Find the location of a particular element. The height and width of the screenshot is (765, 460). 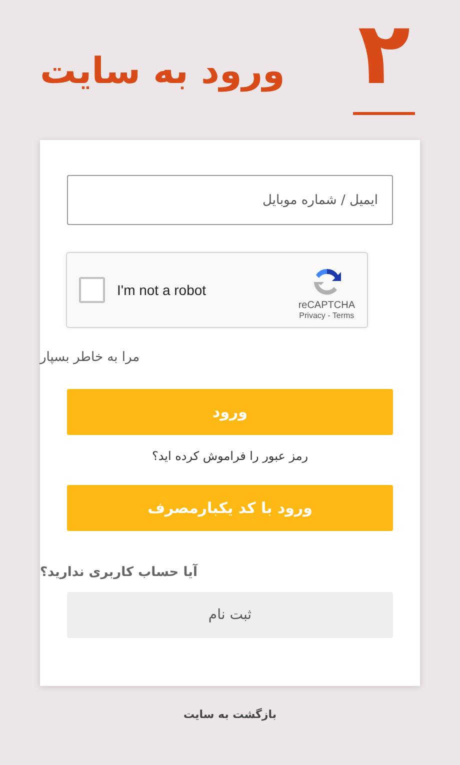

captcha-label: I'm not a robot is located at coordinates (162, 290).